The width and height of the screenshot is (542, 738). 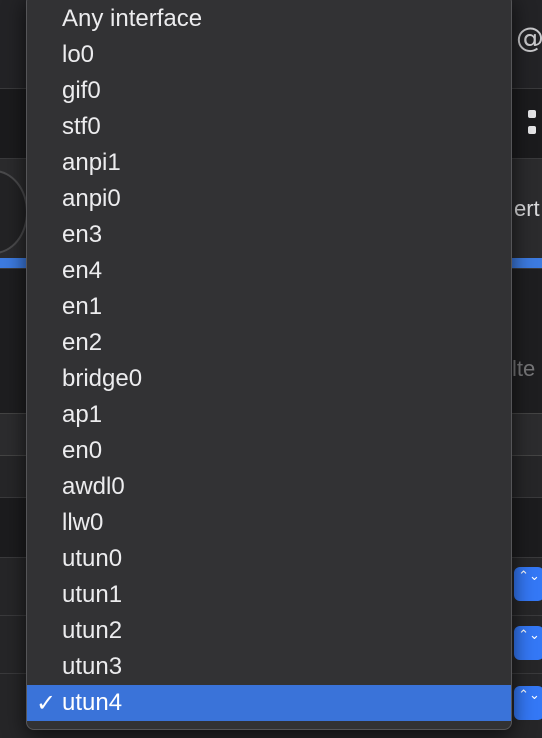 What do you see at coordinates (269, 451) in the screenshot?
I see `menu-item-en0: en0` at bounding box center [269, 451].